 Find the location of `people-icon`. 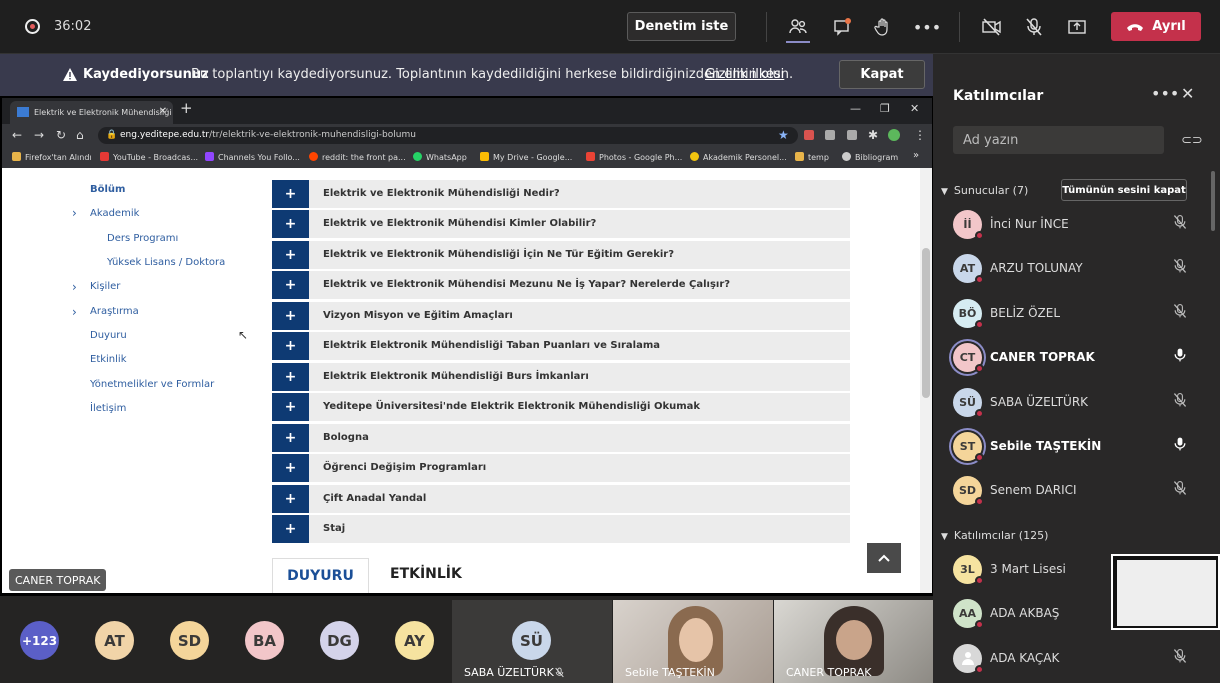

people-icon is located at coordinates (798, 27).